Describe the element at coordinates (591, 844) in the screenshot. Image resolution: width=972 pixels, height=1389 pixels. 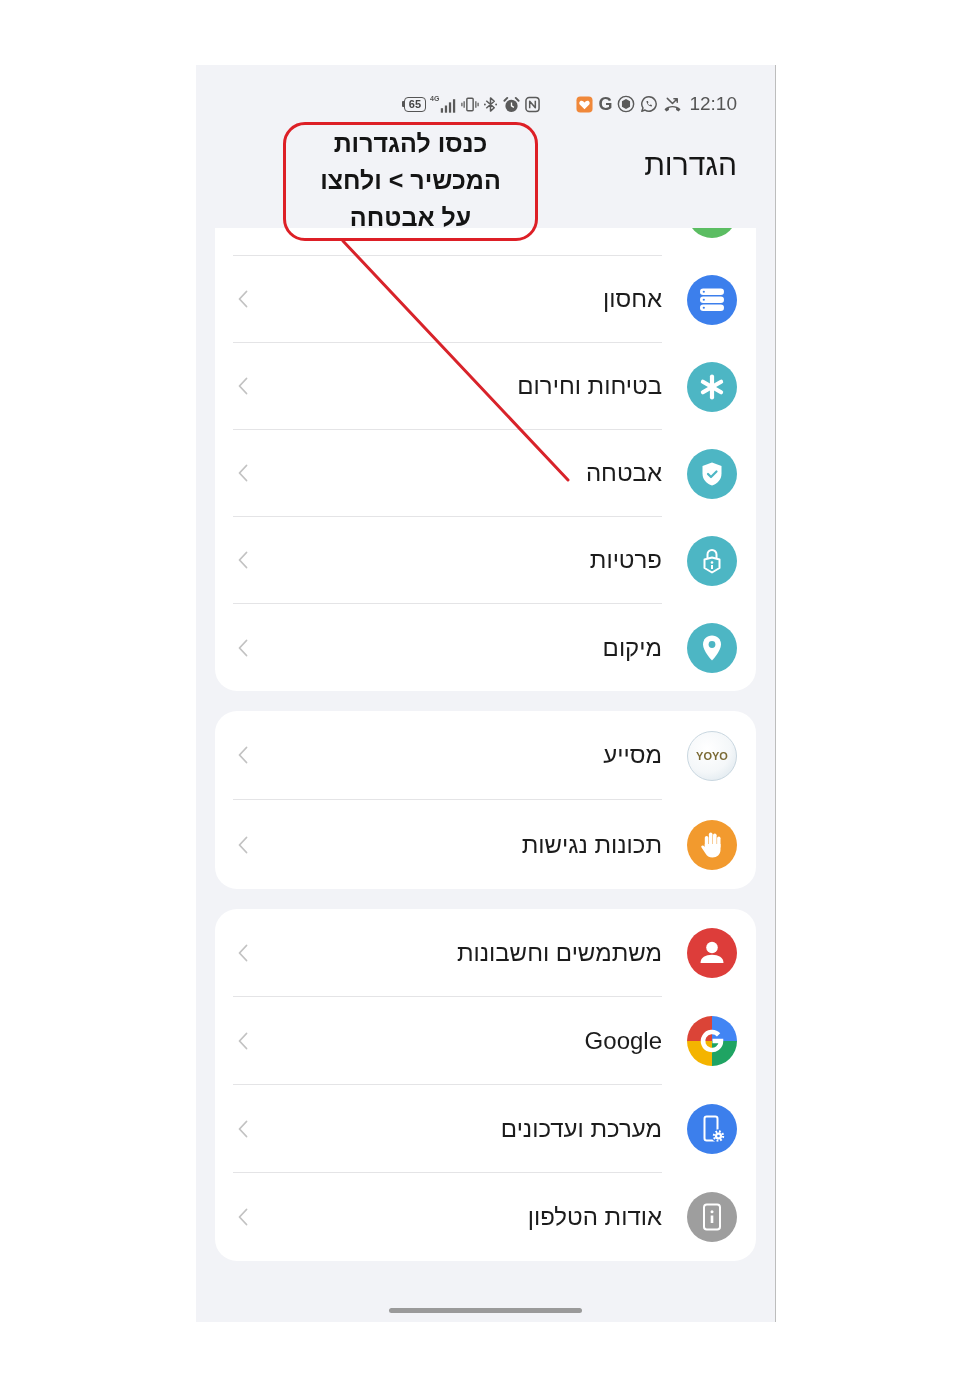
I see `setting-label: תכונות נגישות` at that location.